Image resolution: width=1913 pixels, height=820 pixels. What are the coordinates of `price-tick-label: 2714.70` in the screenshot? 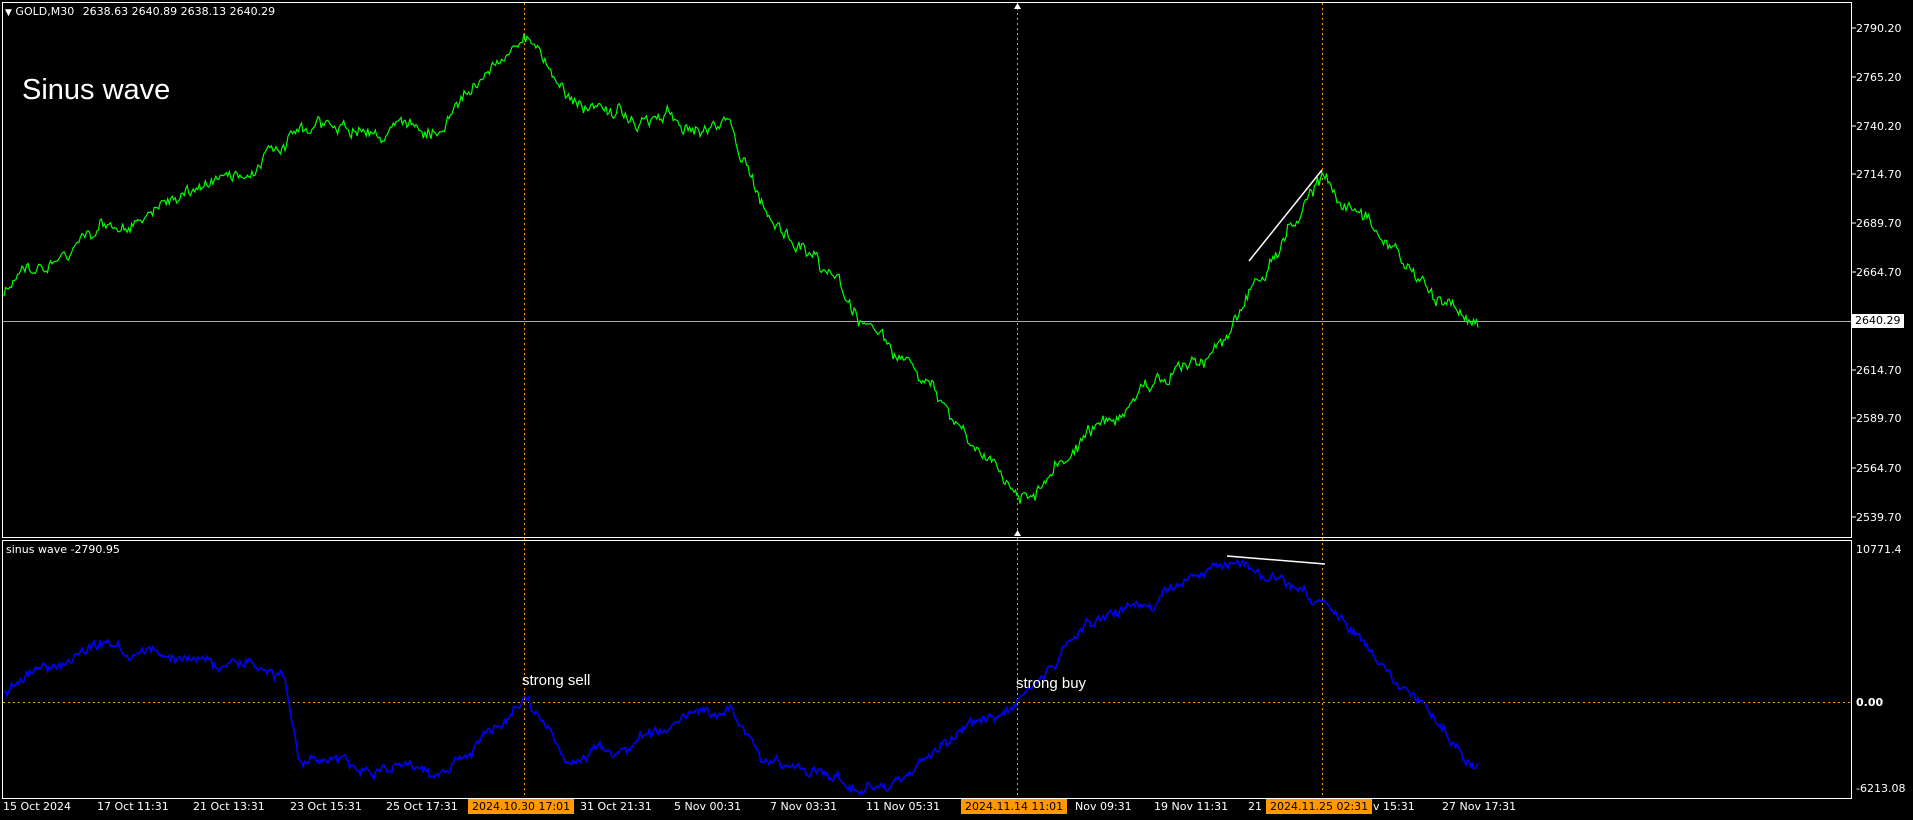 It's located at (1879, 174).